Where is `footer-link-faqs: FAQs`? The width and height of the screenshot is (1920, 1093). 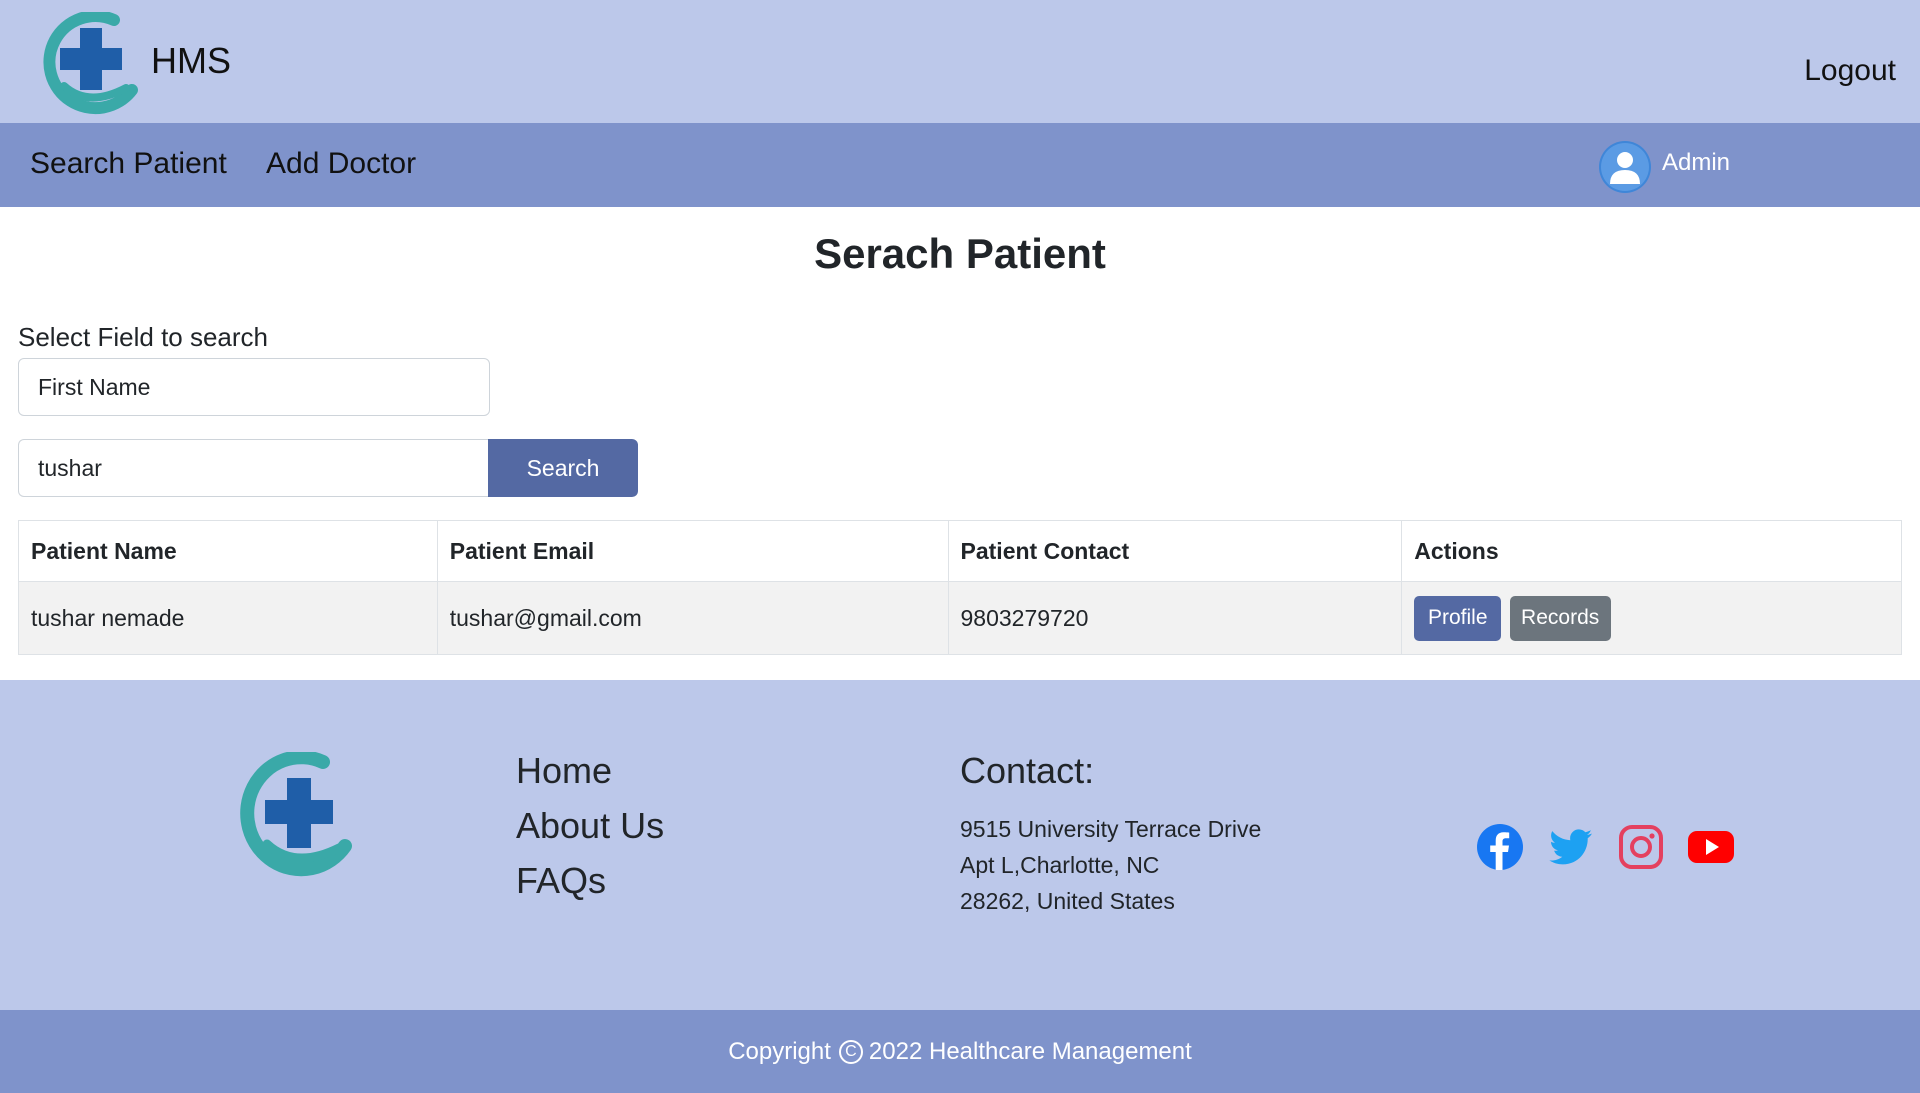 footer-link-faqs: FAQs is located at coordinates (590, 887).